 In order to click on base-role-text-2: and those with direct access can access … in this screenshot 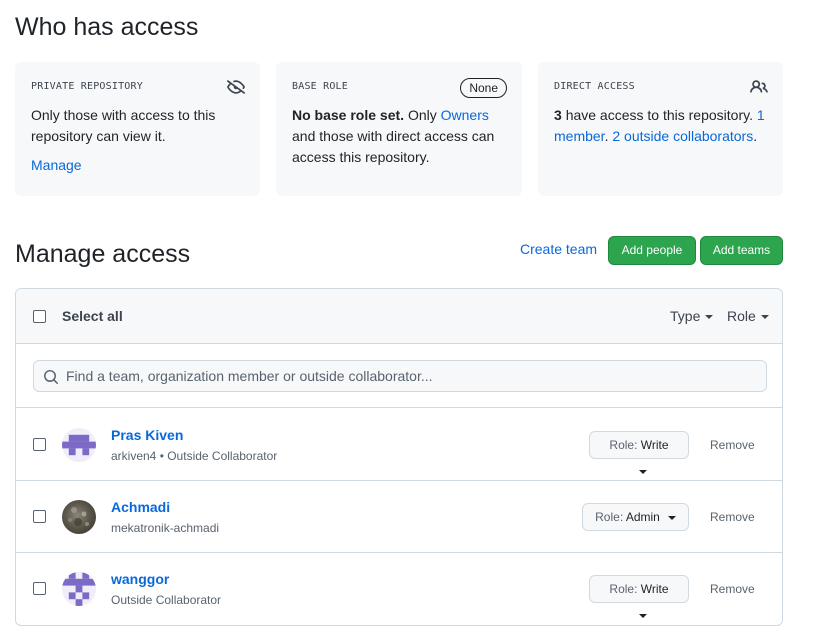, I will do `click(393, 146)`.